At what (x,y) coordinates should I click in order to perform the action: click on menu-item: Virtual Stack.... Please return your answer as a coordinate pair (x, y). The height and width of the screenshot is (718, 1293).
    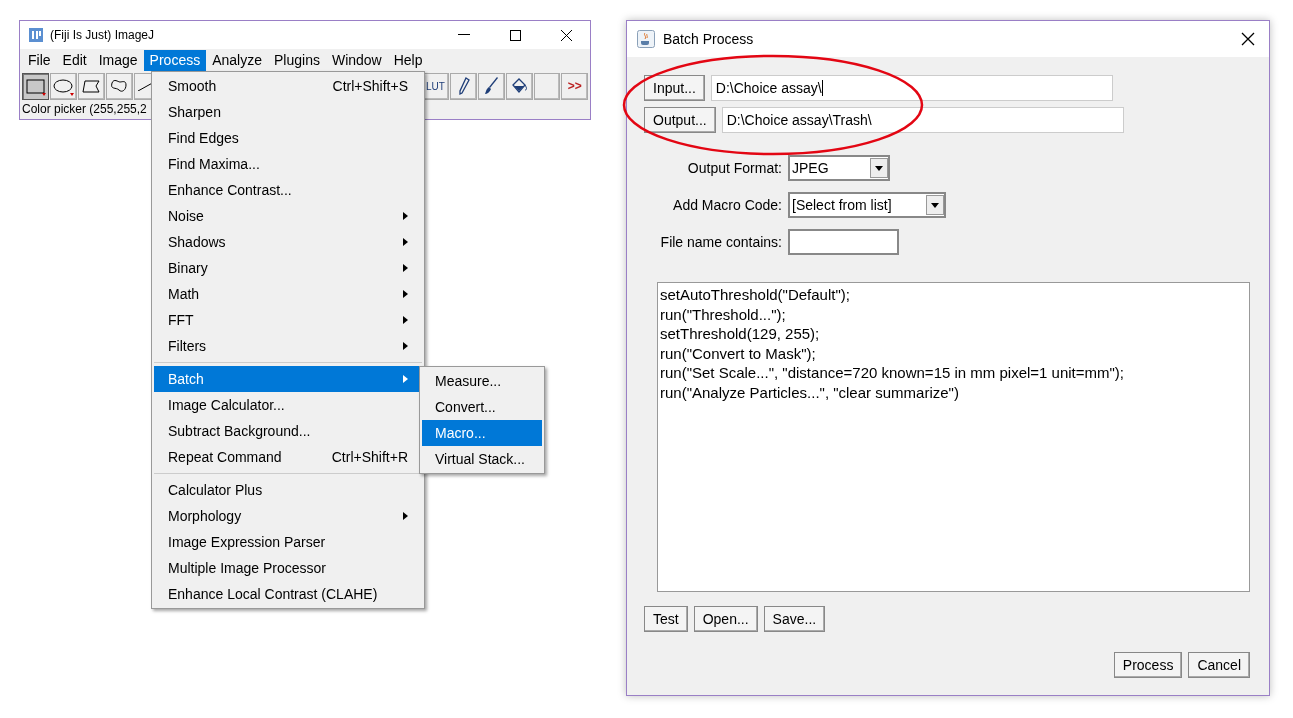
    Looking at the image, I should click on (482, 459).